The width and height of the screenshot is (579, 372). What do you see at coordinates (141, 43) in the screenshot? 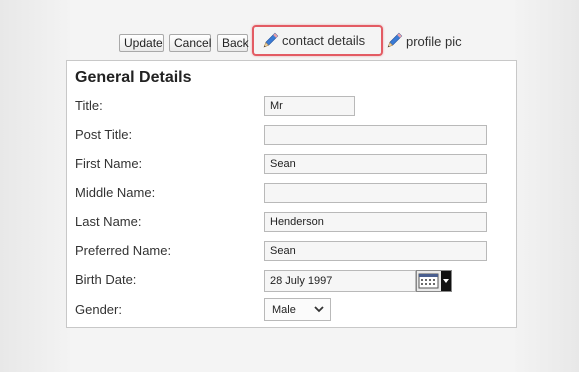
I see `update-button: Update` at bounding box center [141, 43].